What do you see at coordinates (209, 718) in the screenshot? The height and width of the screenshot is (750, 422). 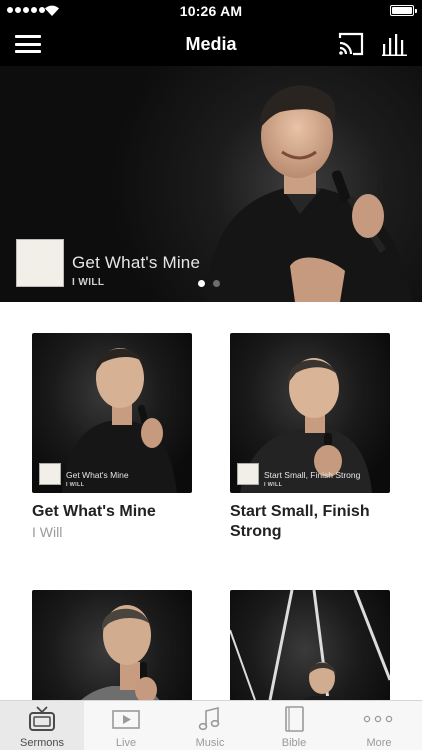 I see `music-note-icon` at bounding box center [209, 718].